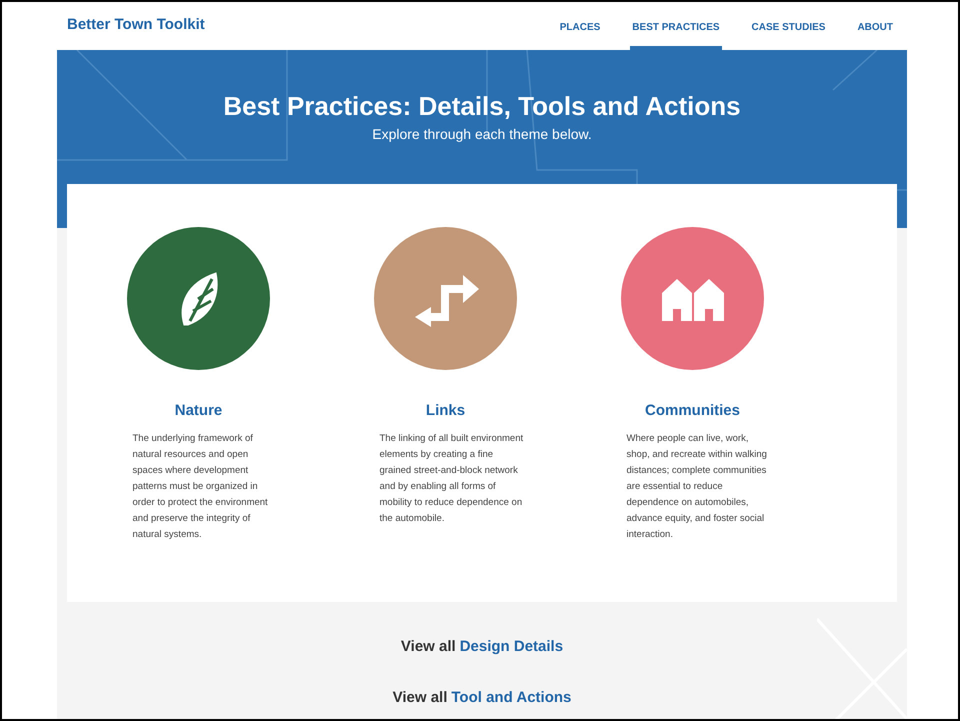  What do you see at coordinates (136, 25) in the screenshot?
I see `site-logo: Better Town Toolkit` at bounding box center [136, 25].